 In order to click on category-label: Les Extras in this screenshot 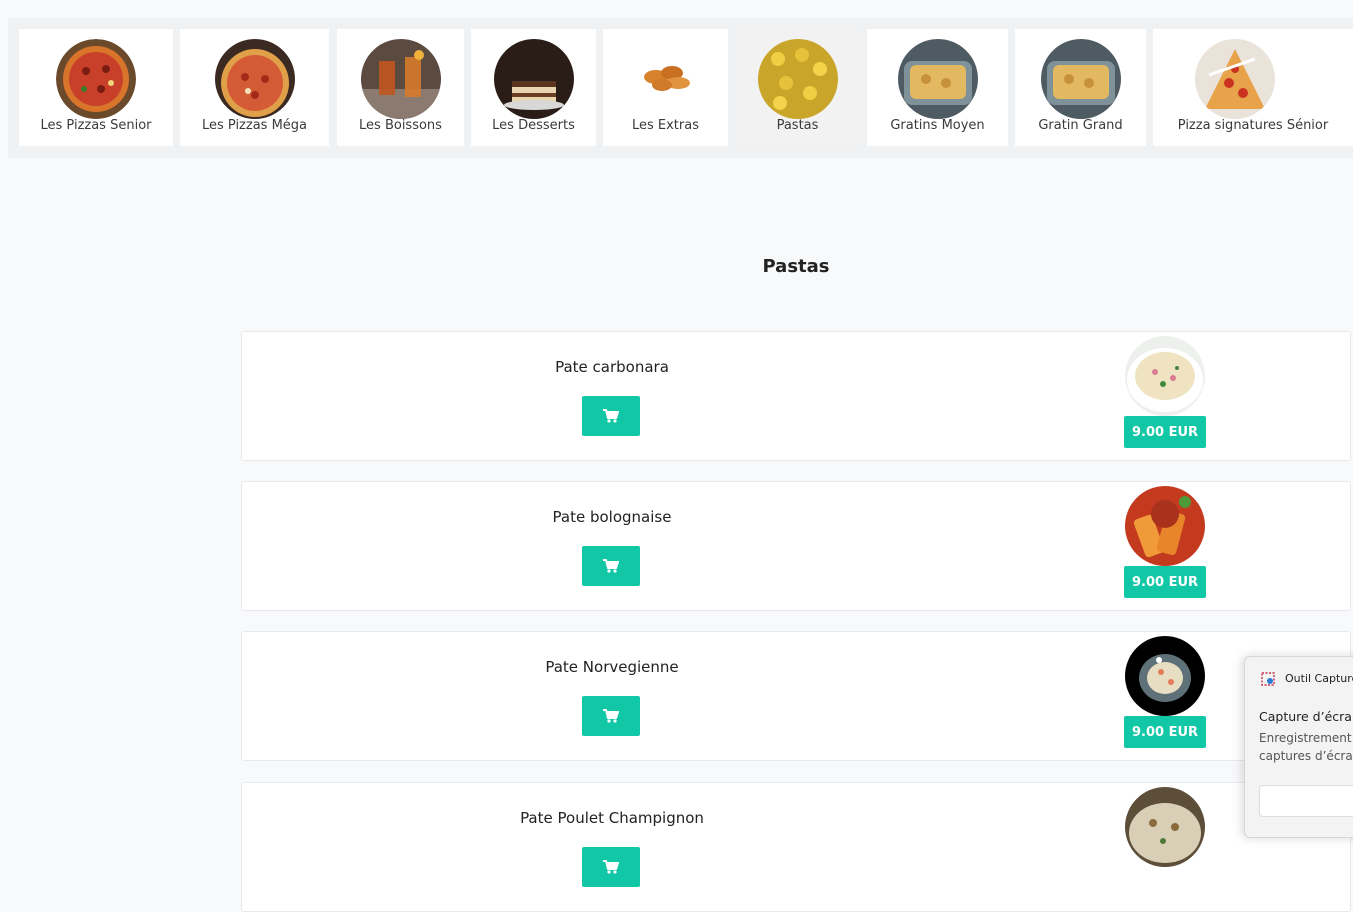, I will do `click(665, 125)`.